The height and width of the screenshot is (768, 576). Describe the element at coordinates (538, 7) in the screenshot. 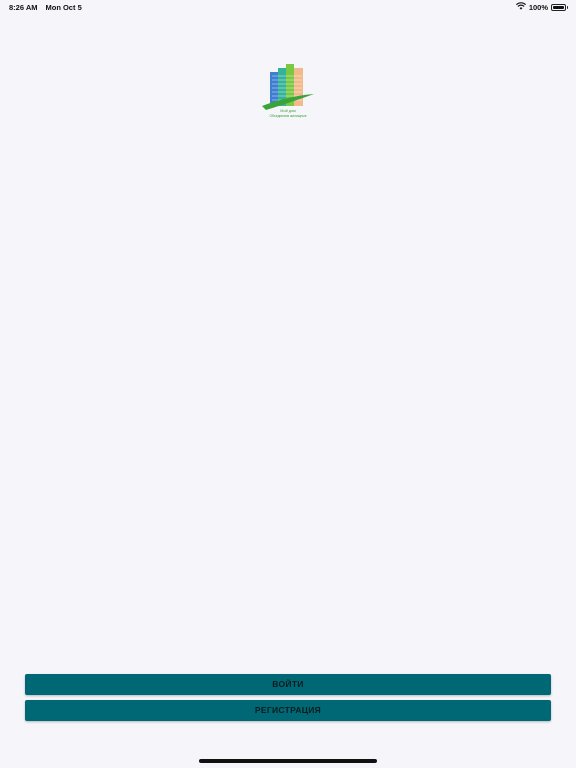

I see `battery-percent: 100%` at that location.